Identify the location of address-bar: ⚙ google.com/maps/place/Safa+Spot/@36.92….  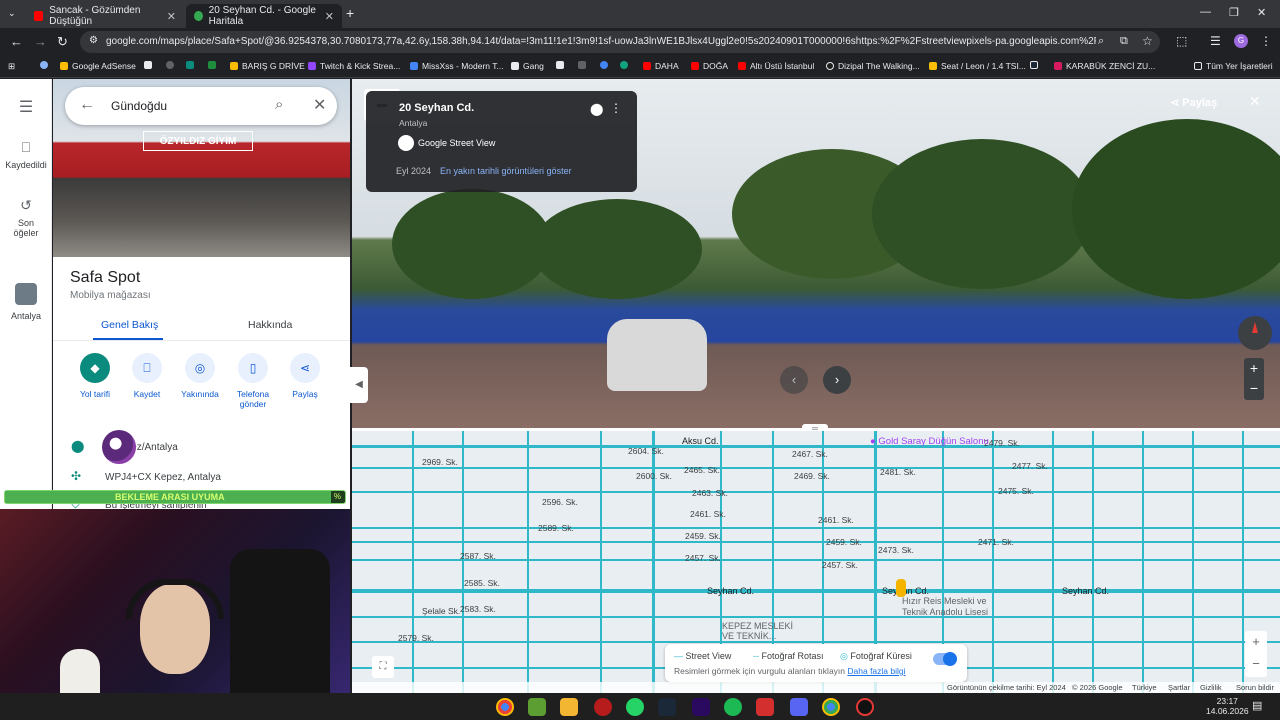
(620, 42).